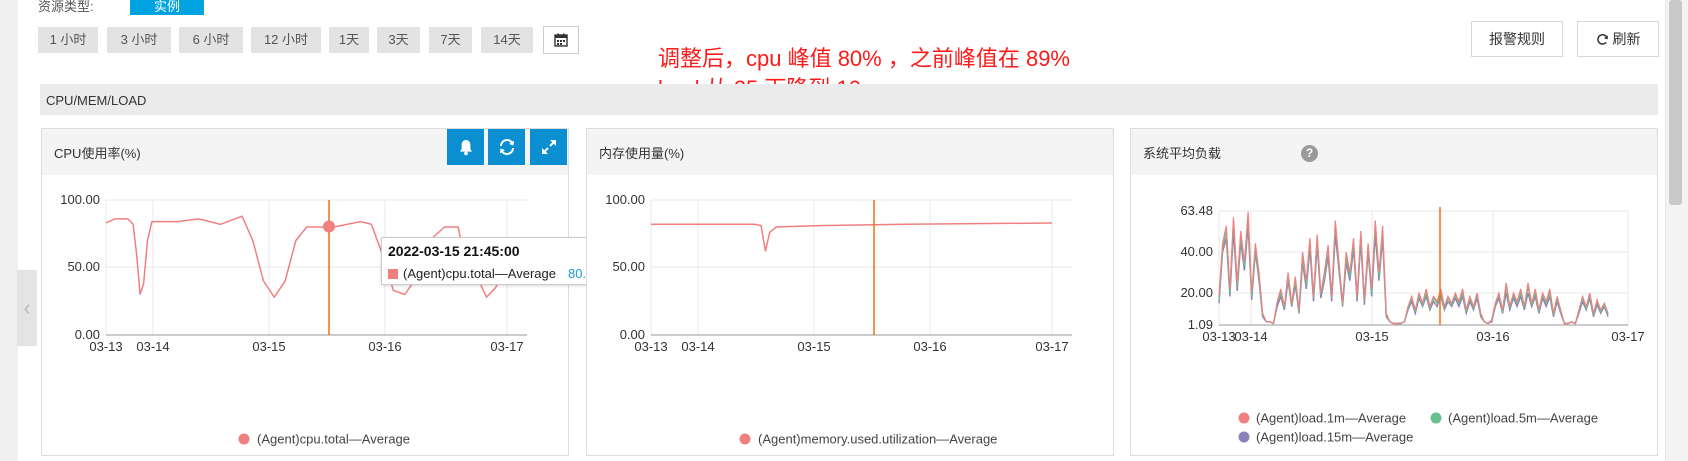 The width and height of the screenshot is (1688, 461). I want to click on range-button-3d: 3天, so click(398, 40).